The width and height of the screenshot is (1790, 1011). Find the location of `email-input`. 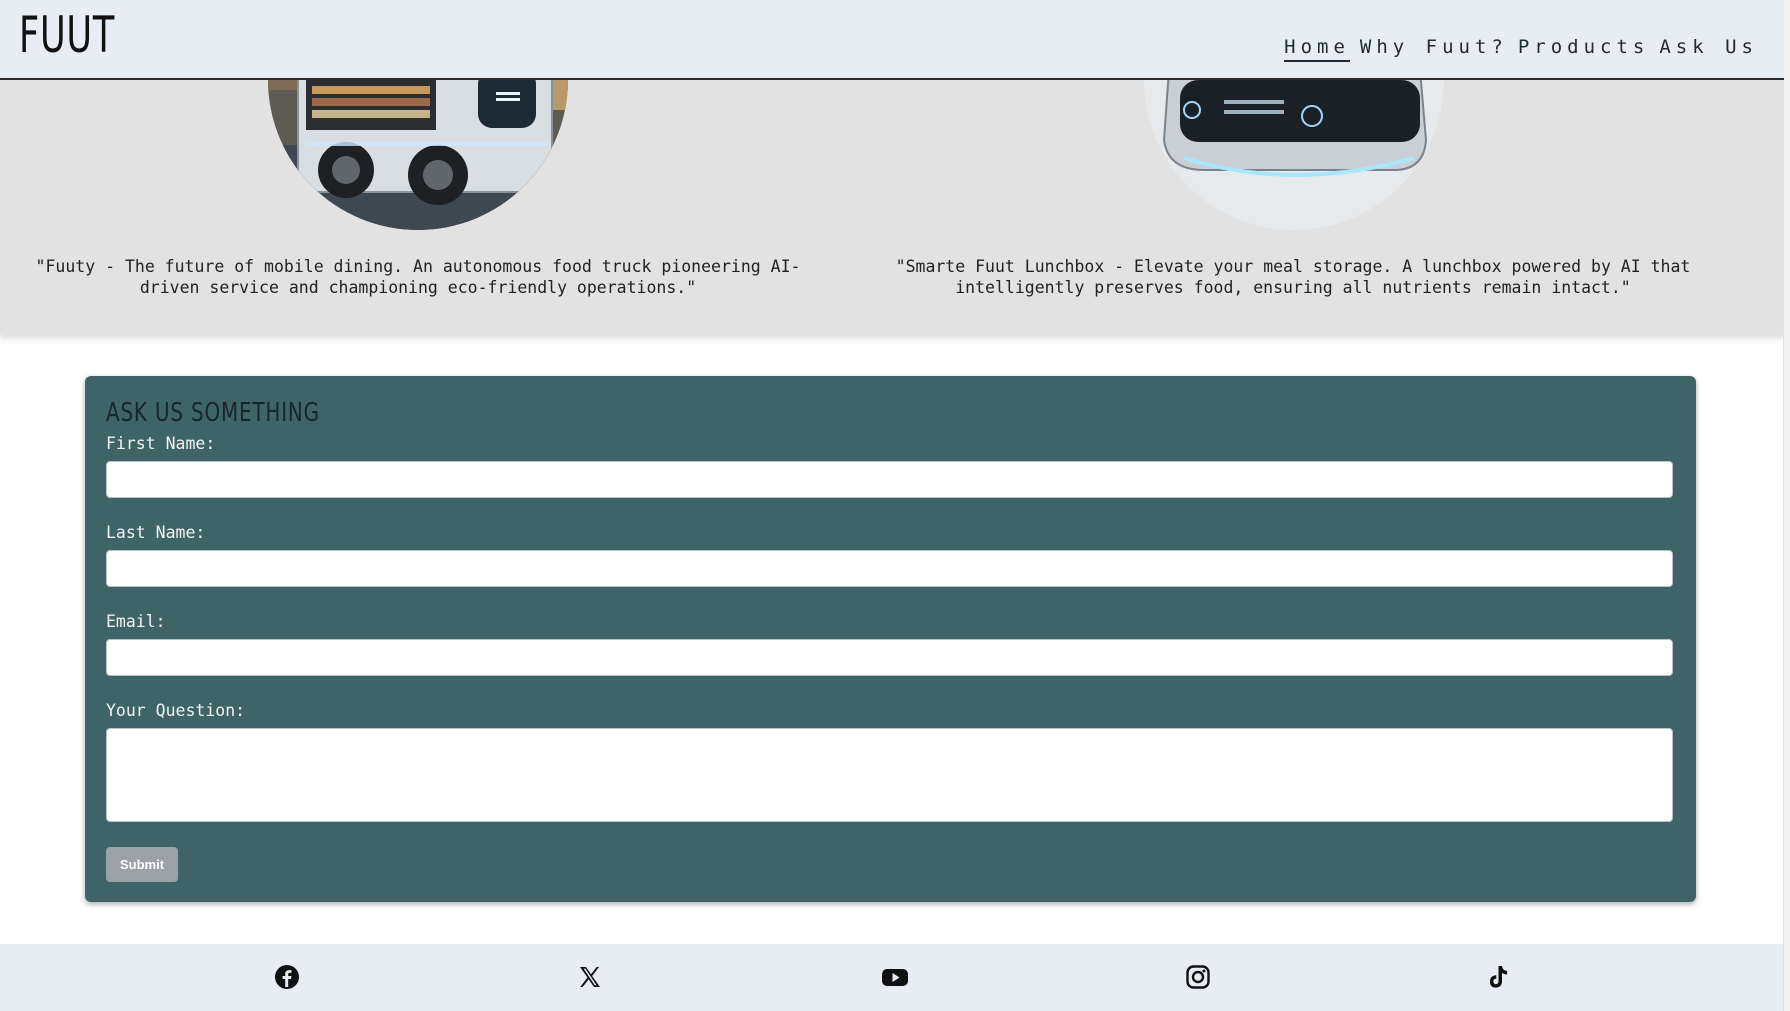

email-input is located at coordinates (889, 657).